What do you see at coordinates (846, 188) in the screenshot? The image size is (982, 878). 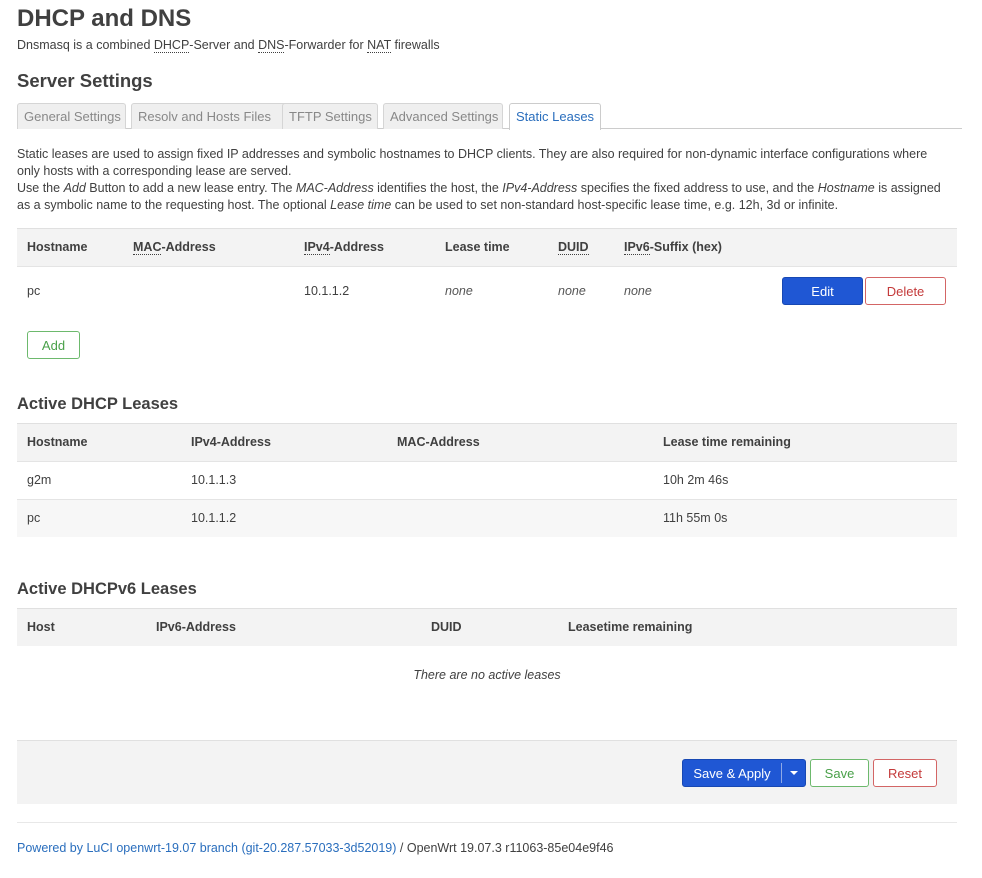 I see `desc-emph-hostname: Hostname` at bounding box center [846, 188].